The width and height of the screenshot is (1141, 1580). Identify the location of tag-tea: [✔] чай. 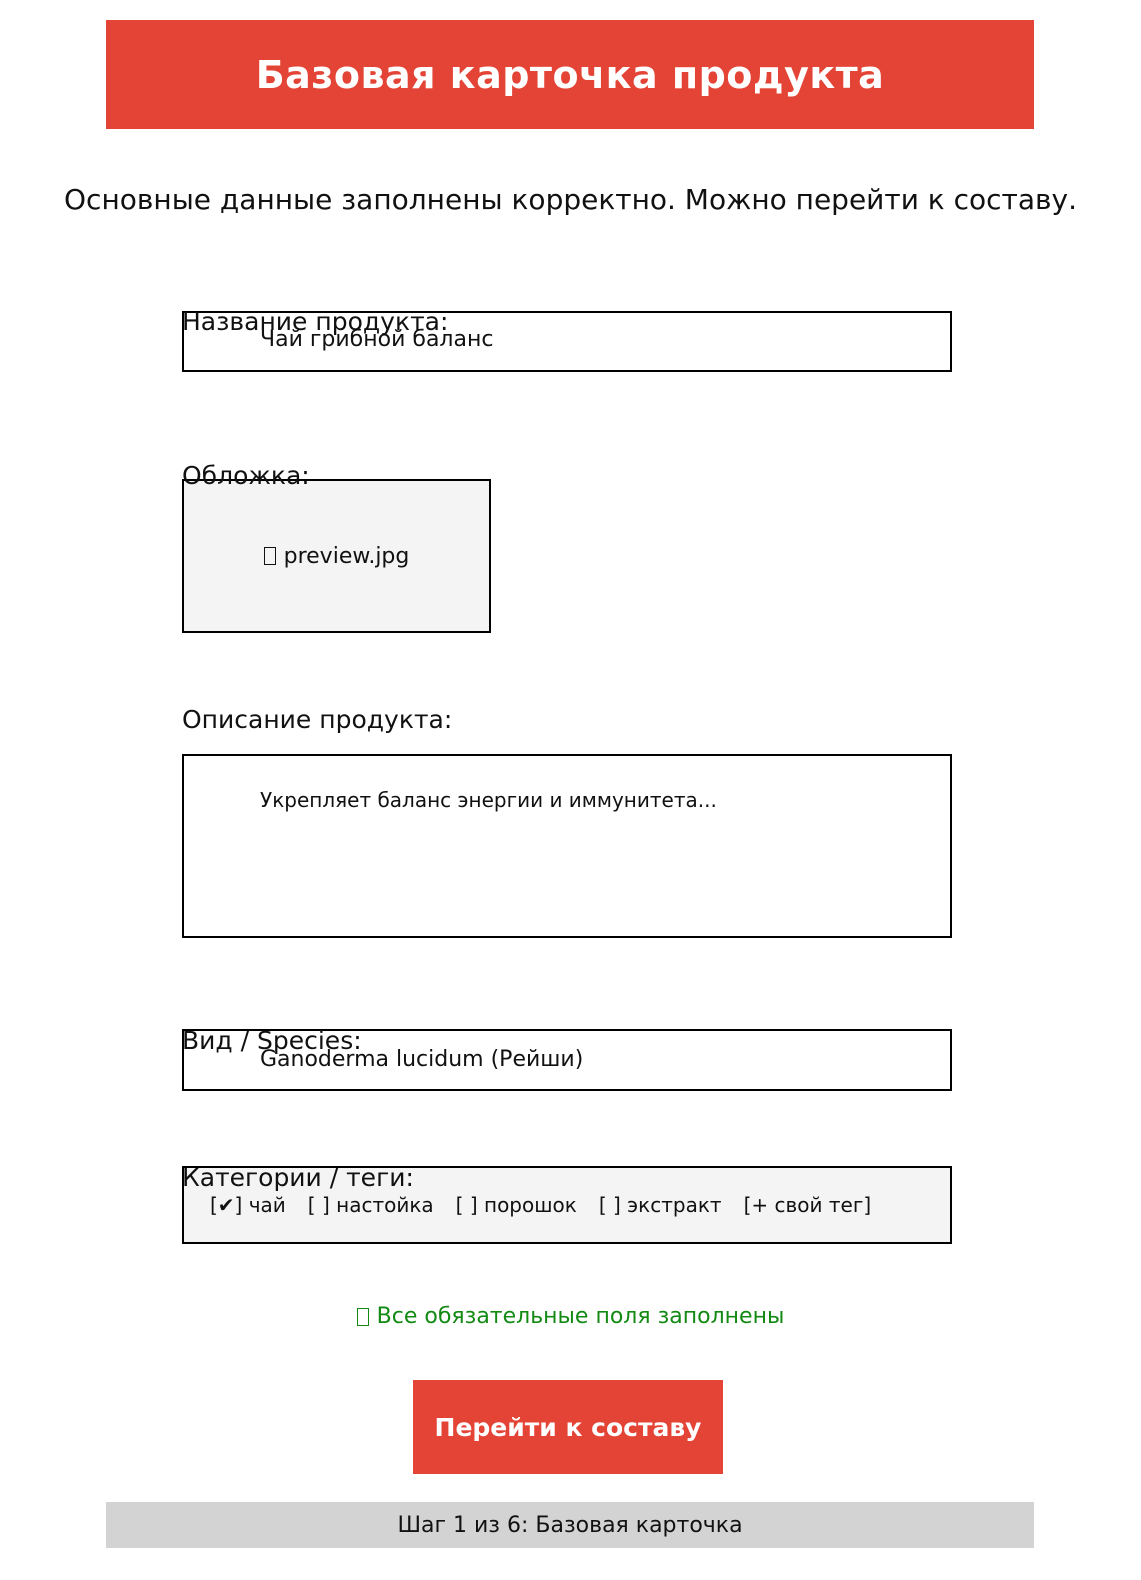
(248, 1205).